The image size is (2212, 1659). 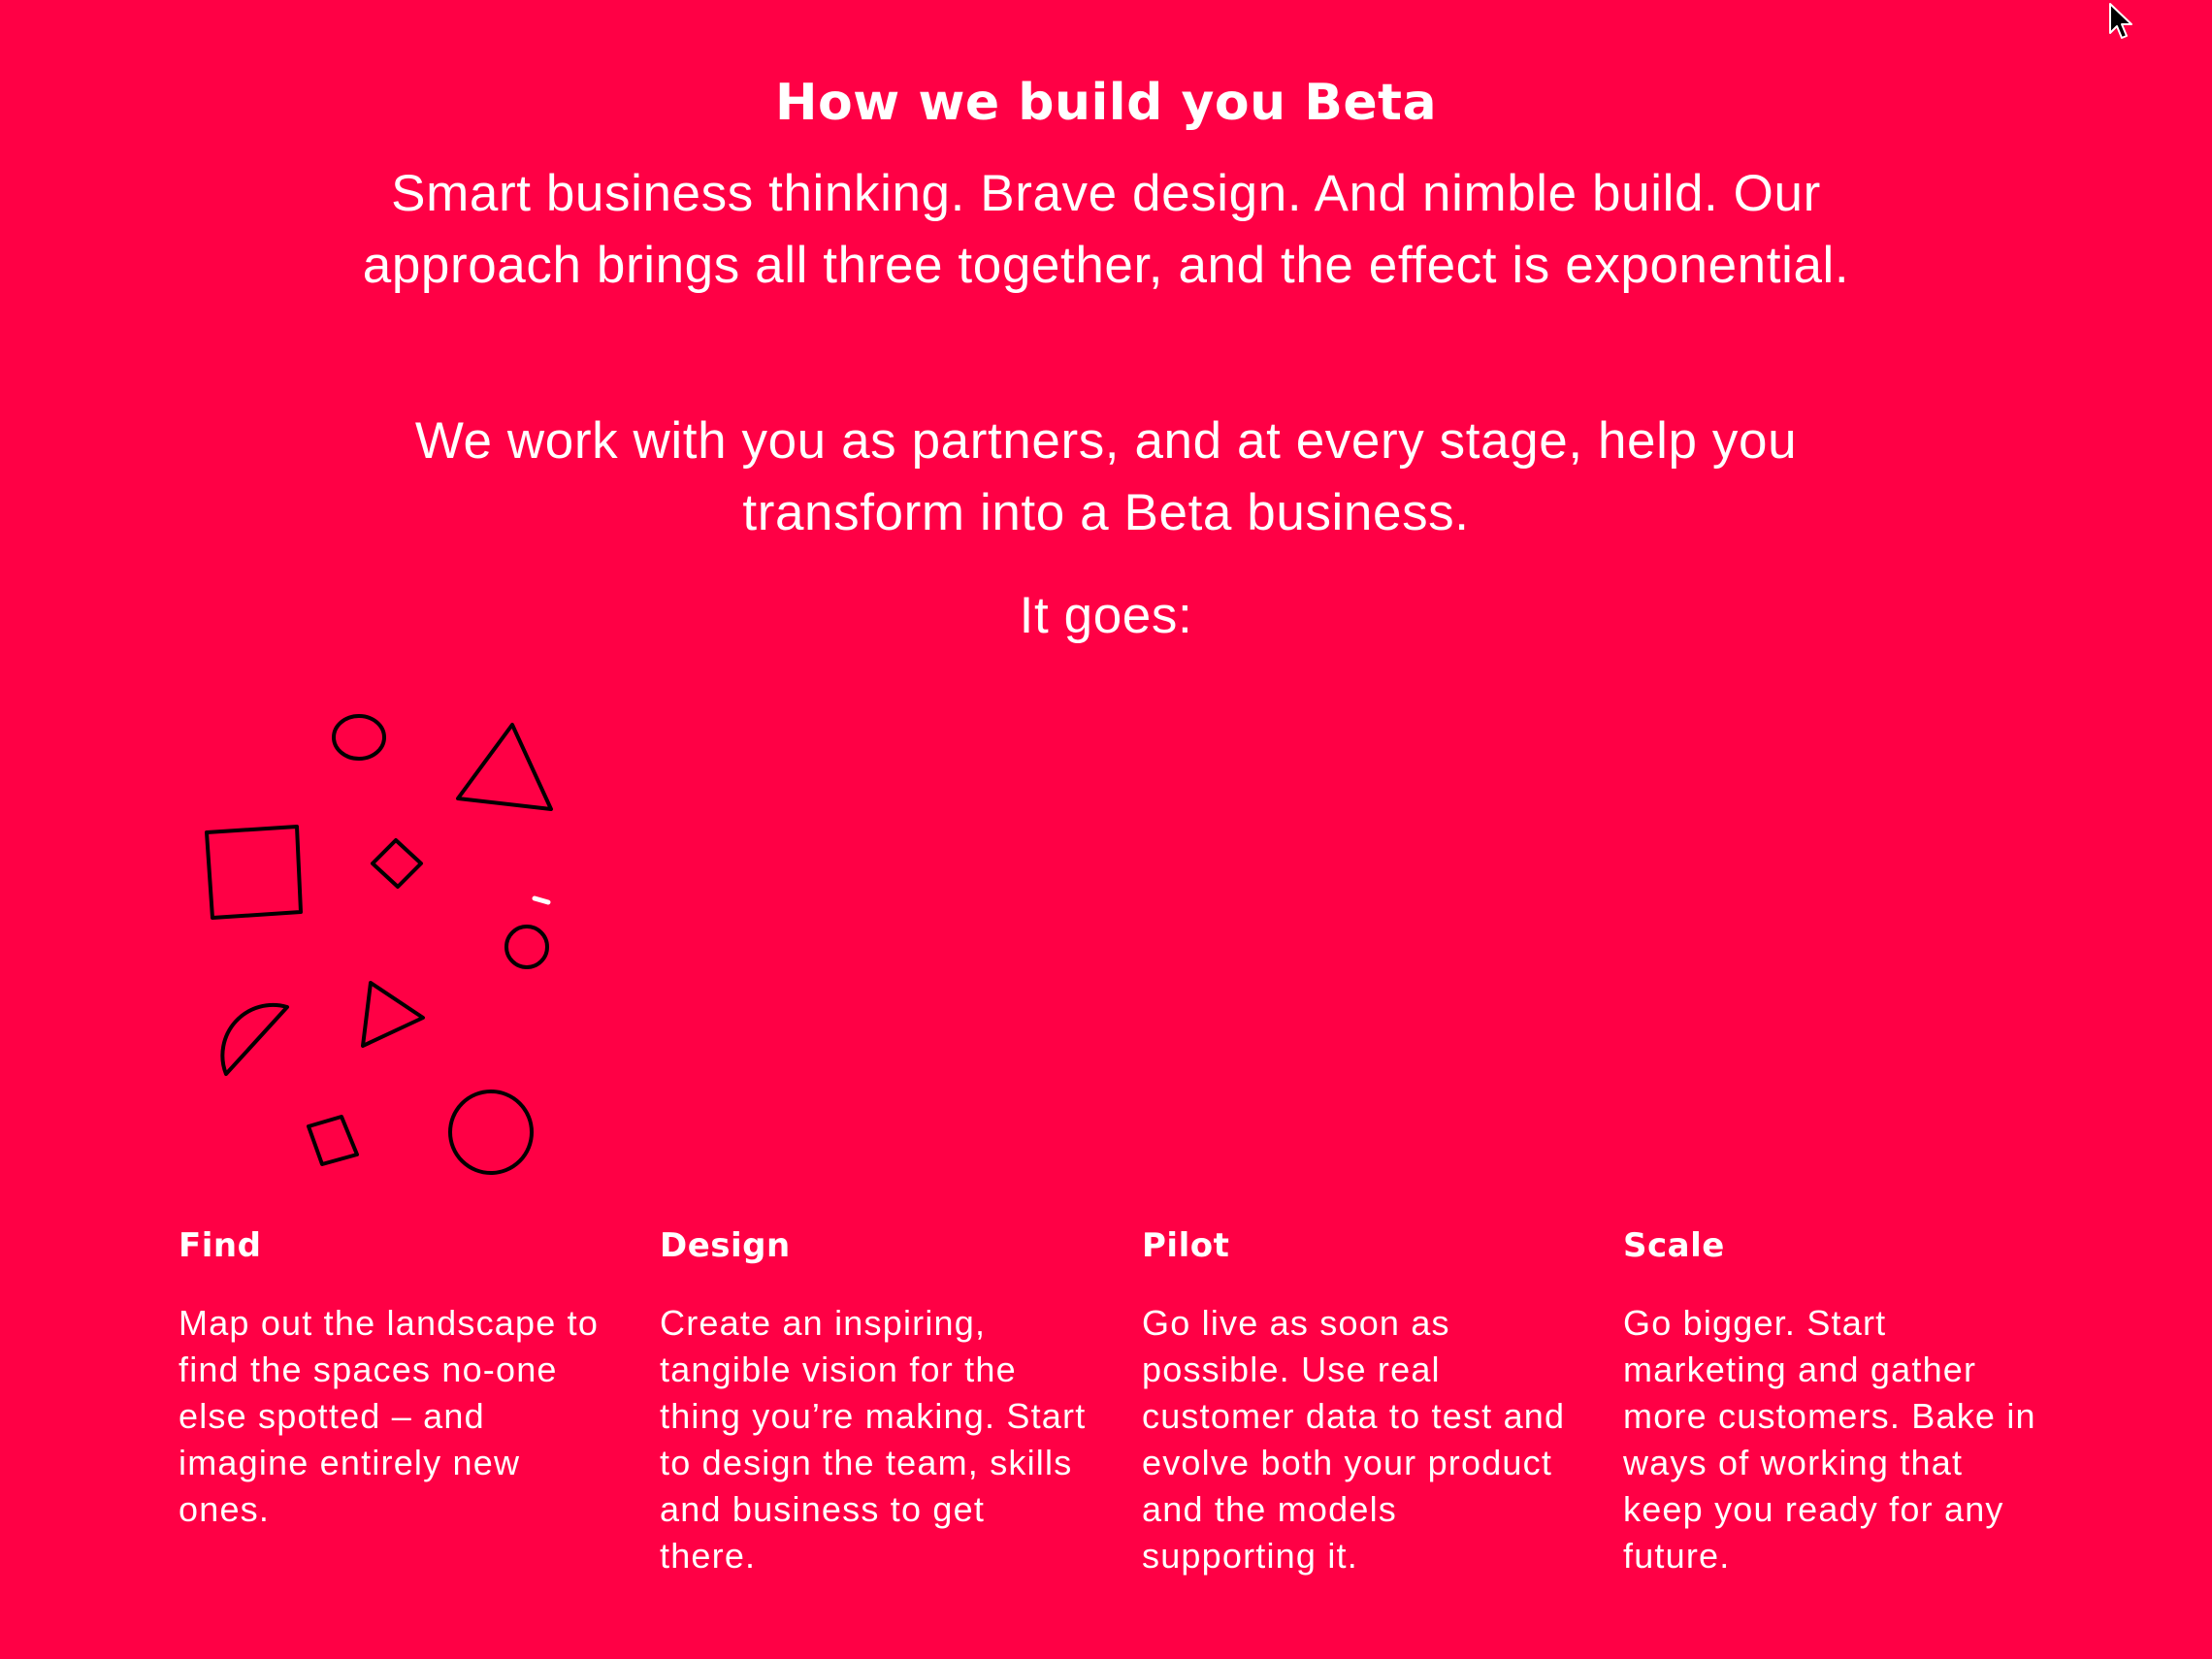 I want to click on step-title: Pilot, so click(x=1186, y=1246).